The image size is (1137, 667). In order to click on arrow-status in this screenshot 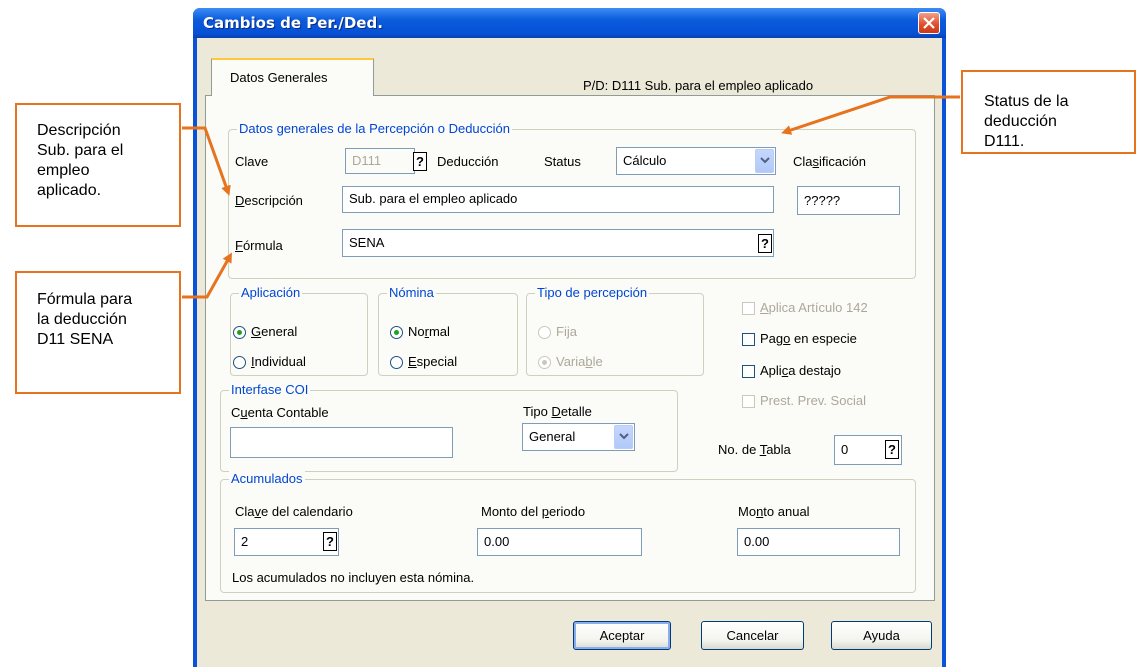, I will do `click(870, 115)`.